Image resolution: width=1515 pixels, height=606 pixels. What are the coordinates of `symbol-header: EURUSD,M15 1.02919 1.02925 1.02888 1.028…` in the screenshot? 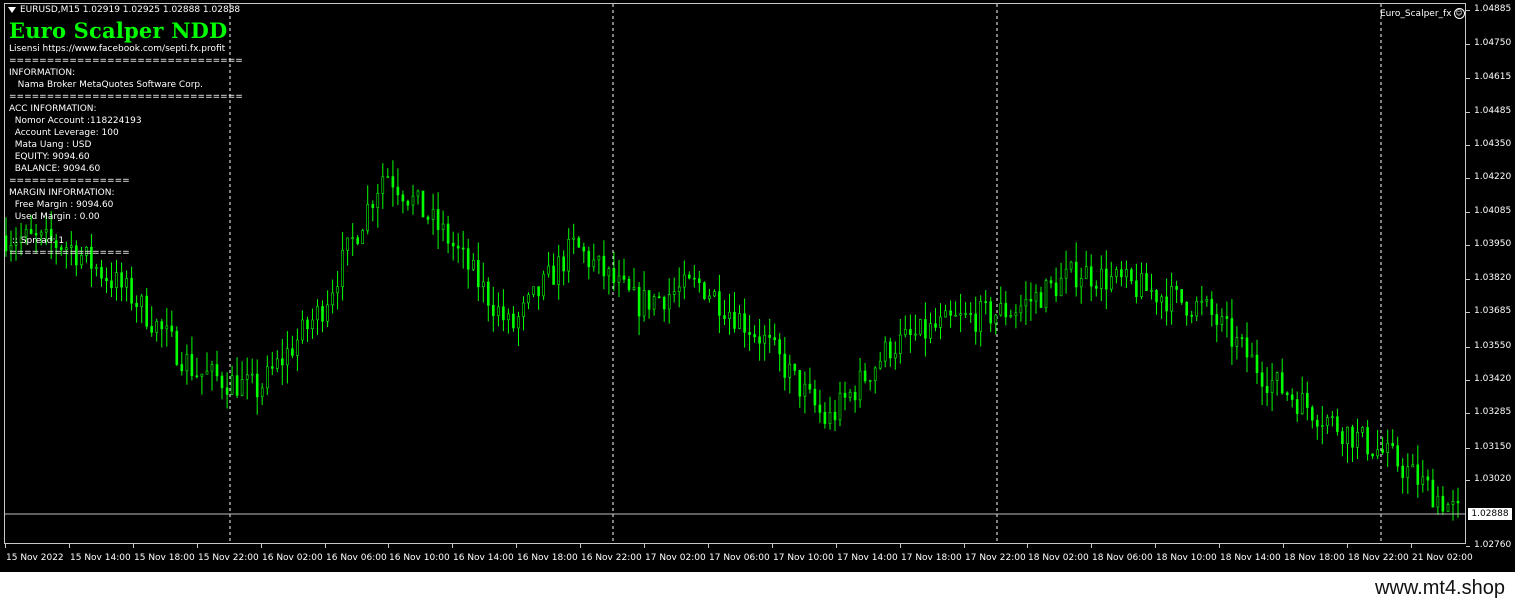 It's located at (124, 10).